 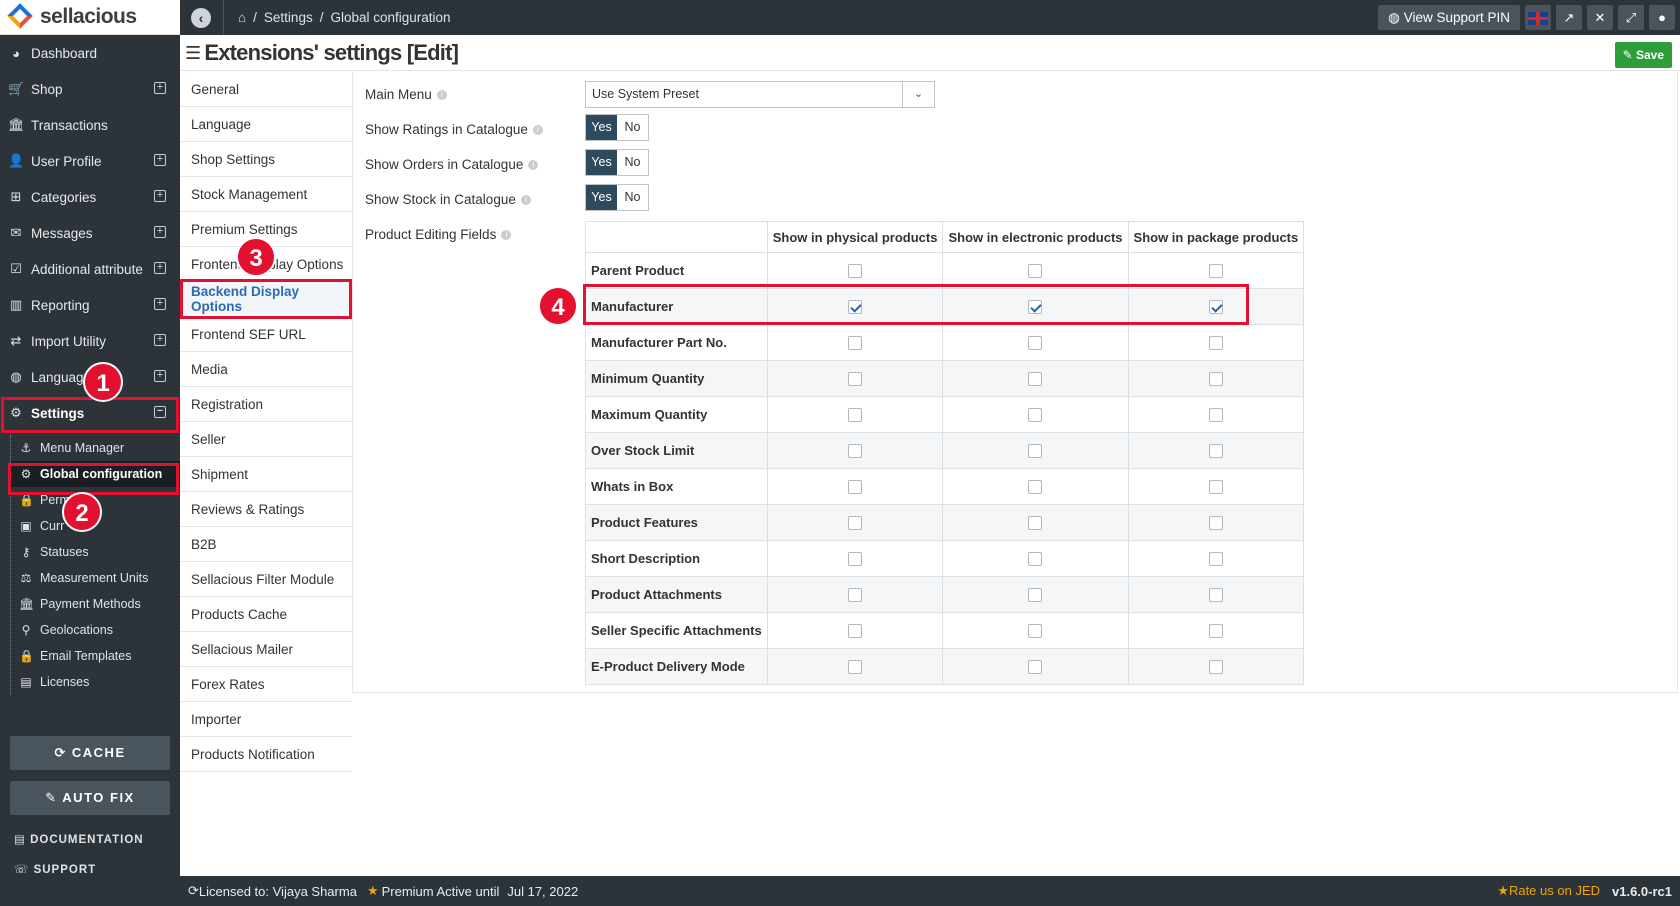 What do you see at coordinates (266, 474) in the screenshot?
I see `tab-shipment: Shipment` at bounding box center [266, 474].